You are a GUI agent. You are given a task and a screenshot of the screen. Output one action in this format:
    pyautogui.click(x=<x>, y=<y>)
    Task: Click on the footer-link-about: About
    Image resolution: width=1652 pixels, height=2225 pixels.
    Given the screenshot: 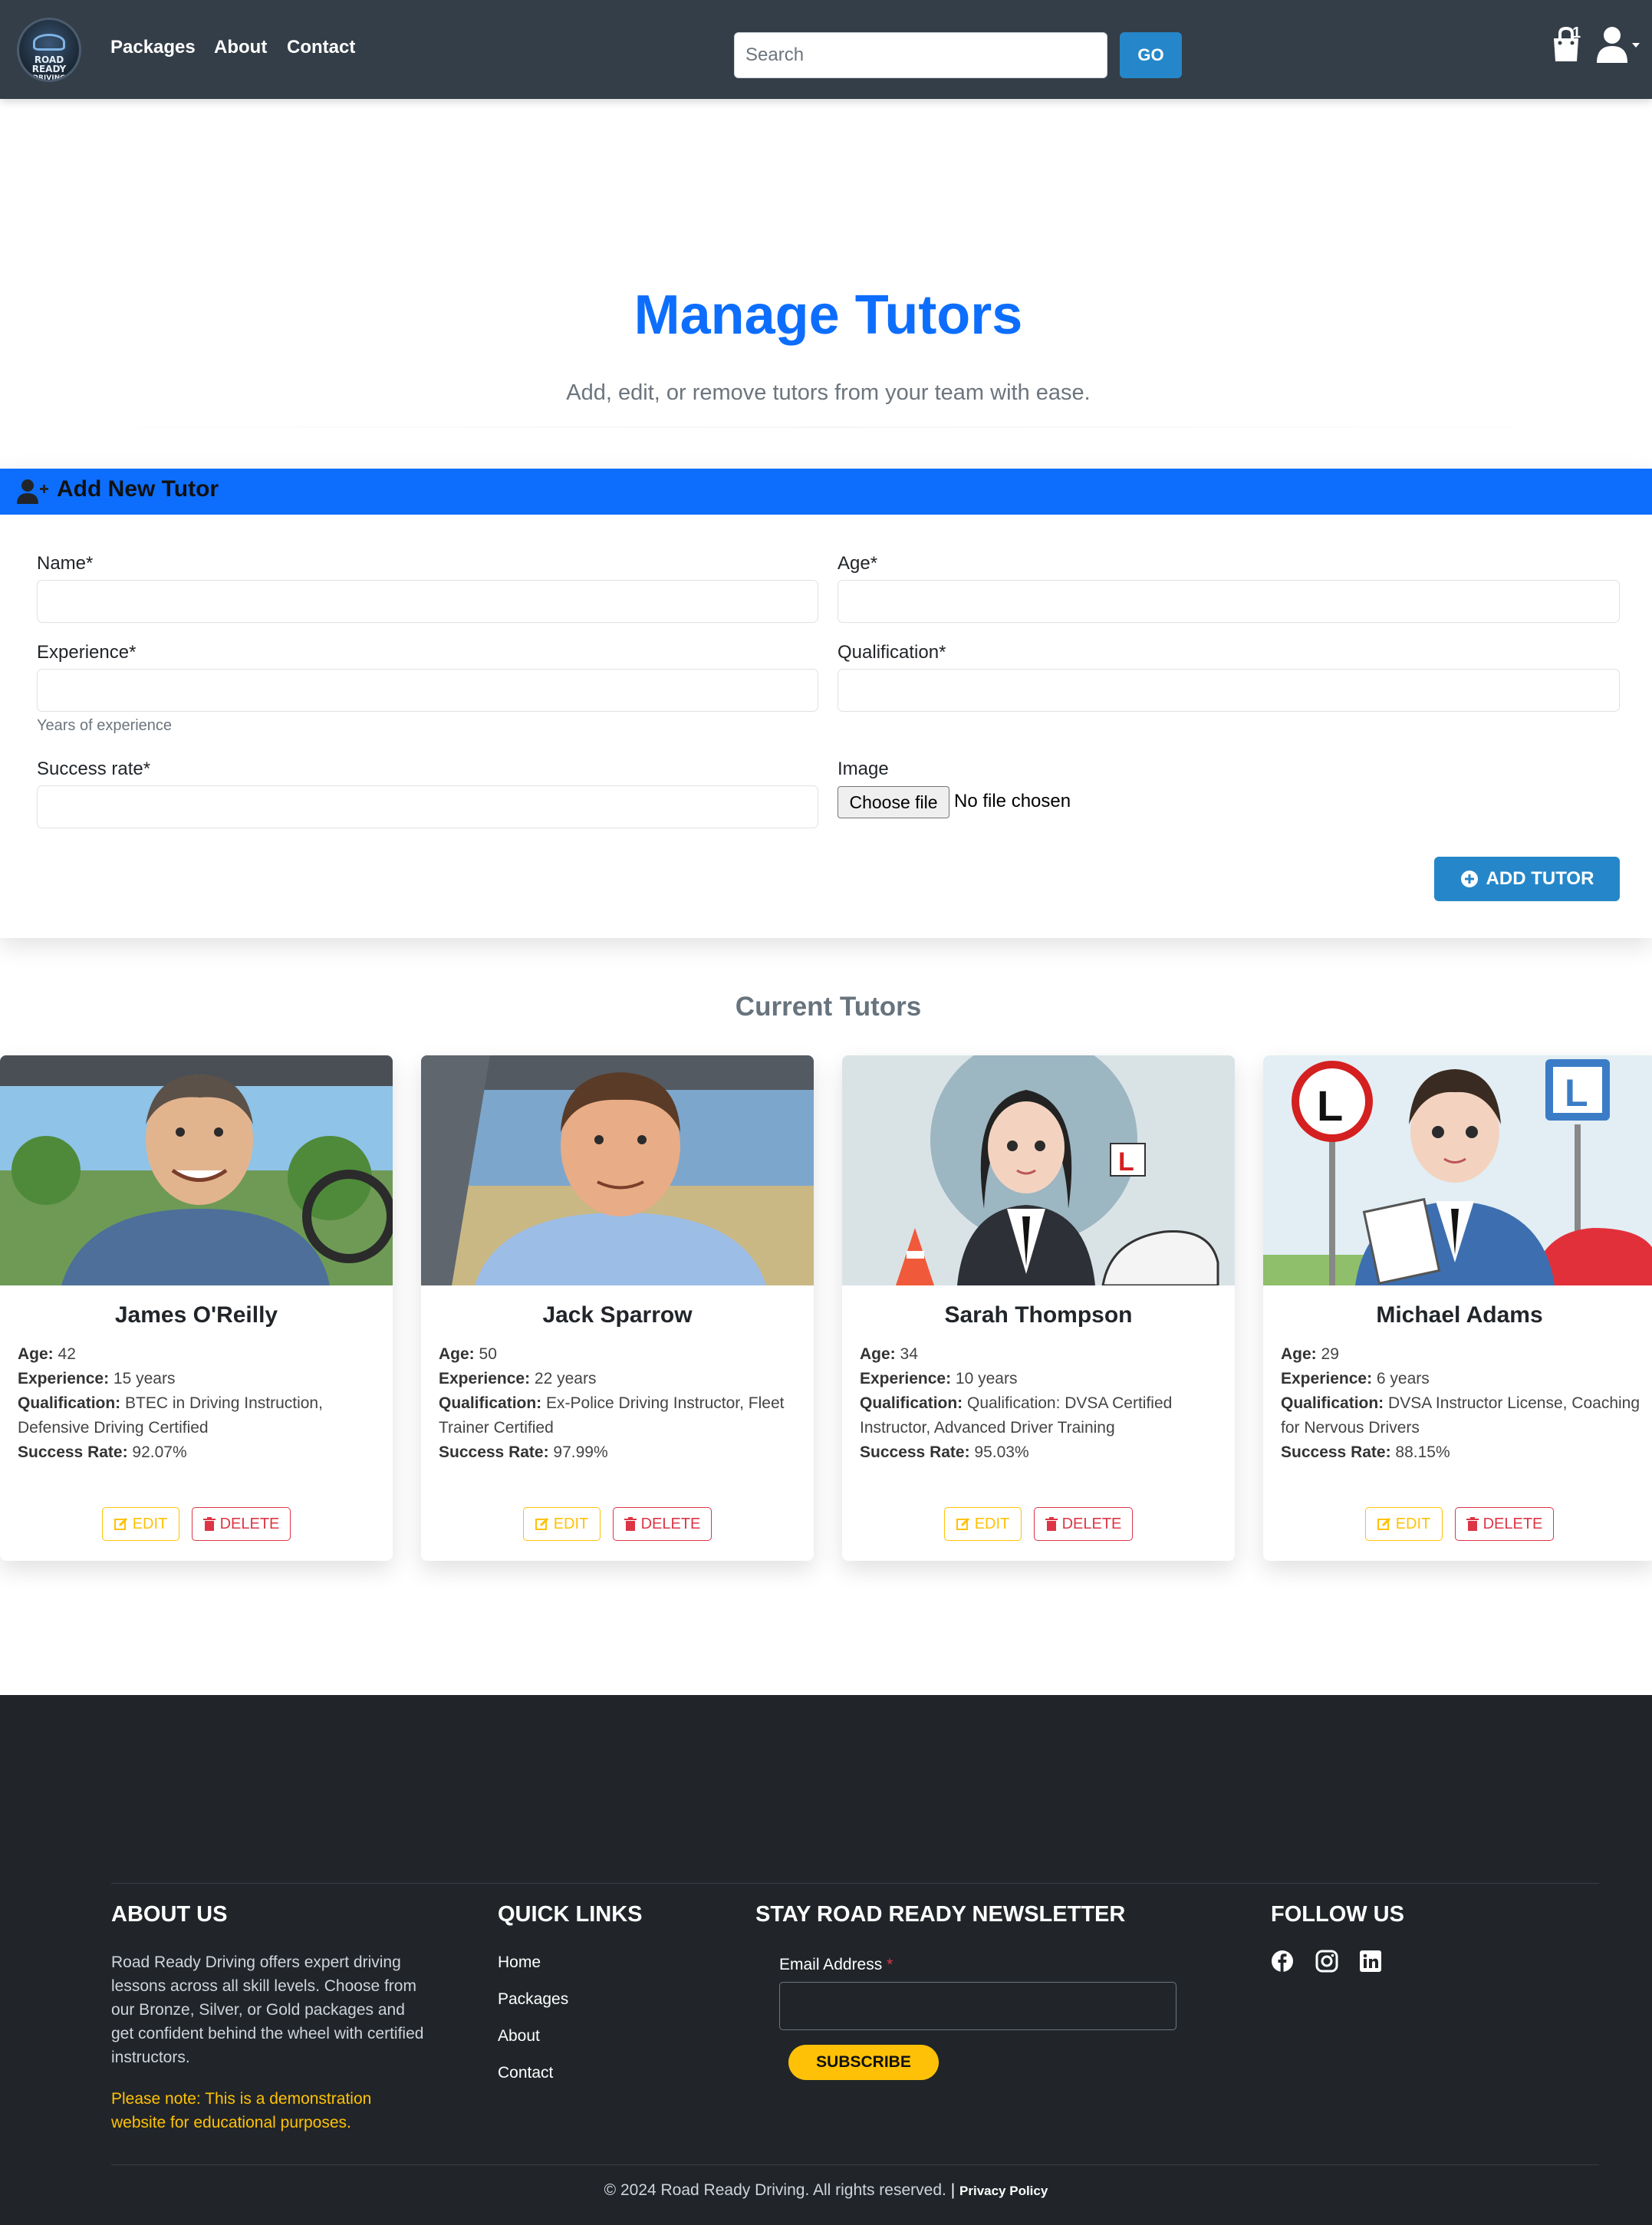 What is the action you would take?
    pyautogui.click(x=519, y=2036)
    